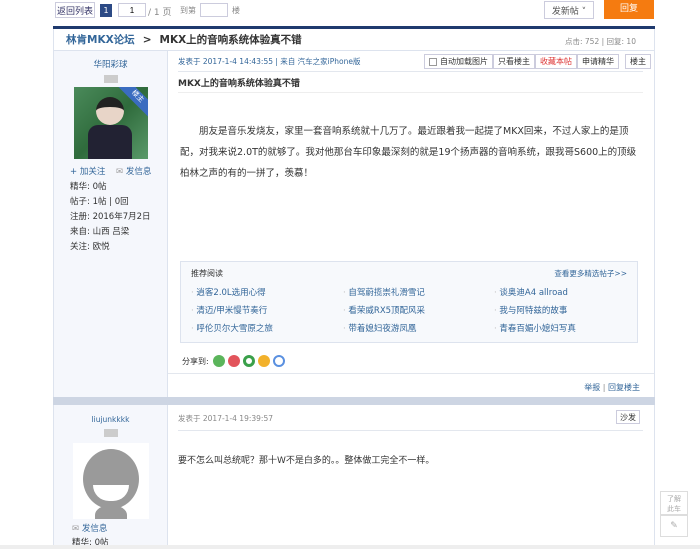  What do you see at coordinates (350, 547) in the screenshot?
I see `bottom-bar` at bounding box center [350, 547].